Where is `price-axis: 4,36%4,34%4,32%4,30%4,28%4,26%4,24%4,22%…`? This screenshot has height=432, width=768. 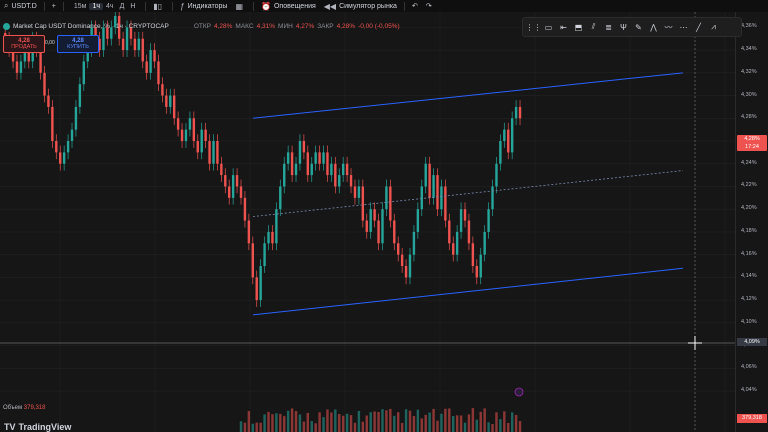
price-axis: 4,36%4,34%4,32%4,30%4,28%4,26%4,24%4,22%… is located at coordinates (751, 222).